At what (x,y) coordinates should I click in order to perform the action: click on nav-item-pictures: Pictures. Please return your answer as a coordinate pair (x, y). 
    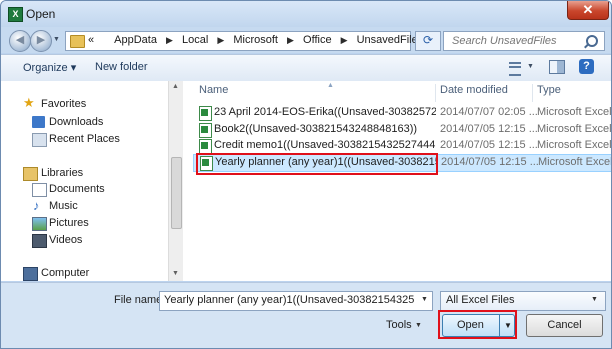
    Looking at the image, I should click on (69, 223).